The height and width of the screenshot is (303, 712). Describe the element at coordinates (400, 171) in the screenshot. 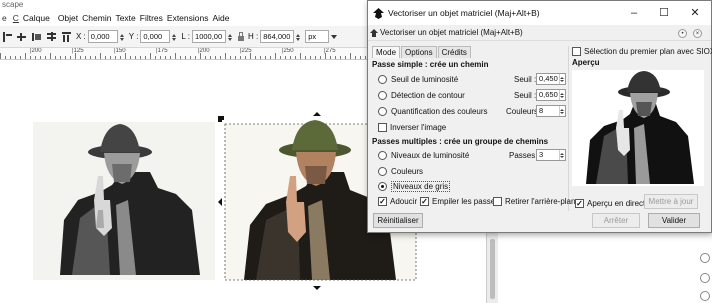

I see `radio-colors: Couleurs` at that location.